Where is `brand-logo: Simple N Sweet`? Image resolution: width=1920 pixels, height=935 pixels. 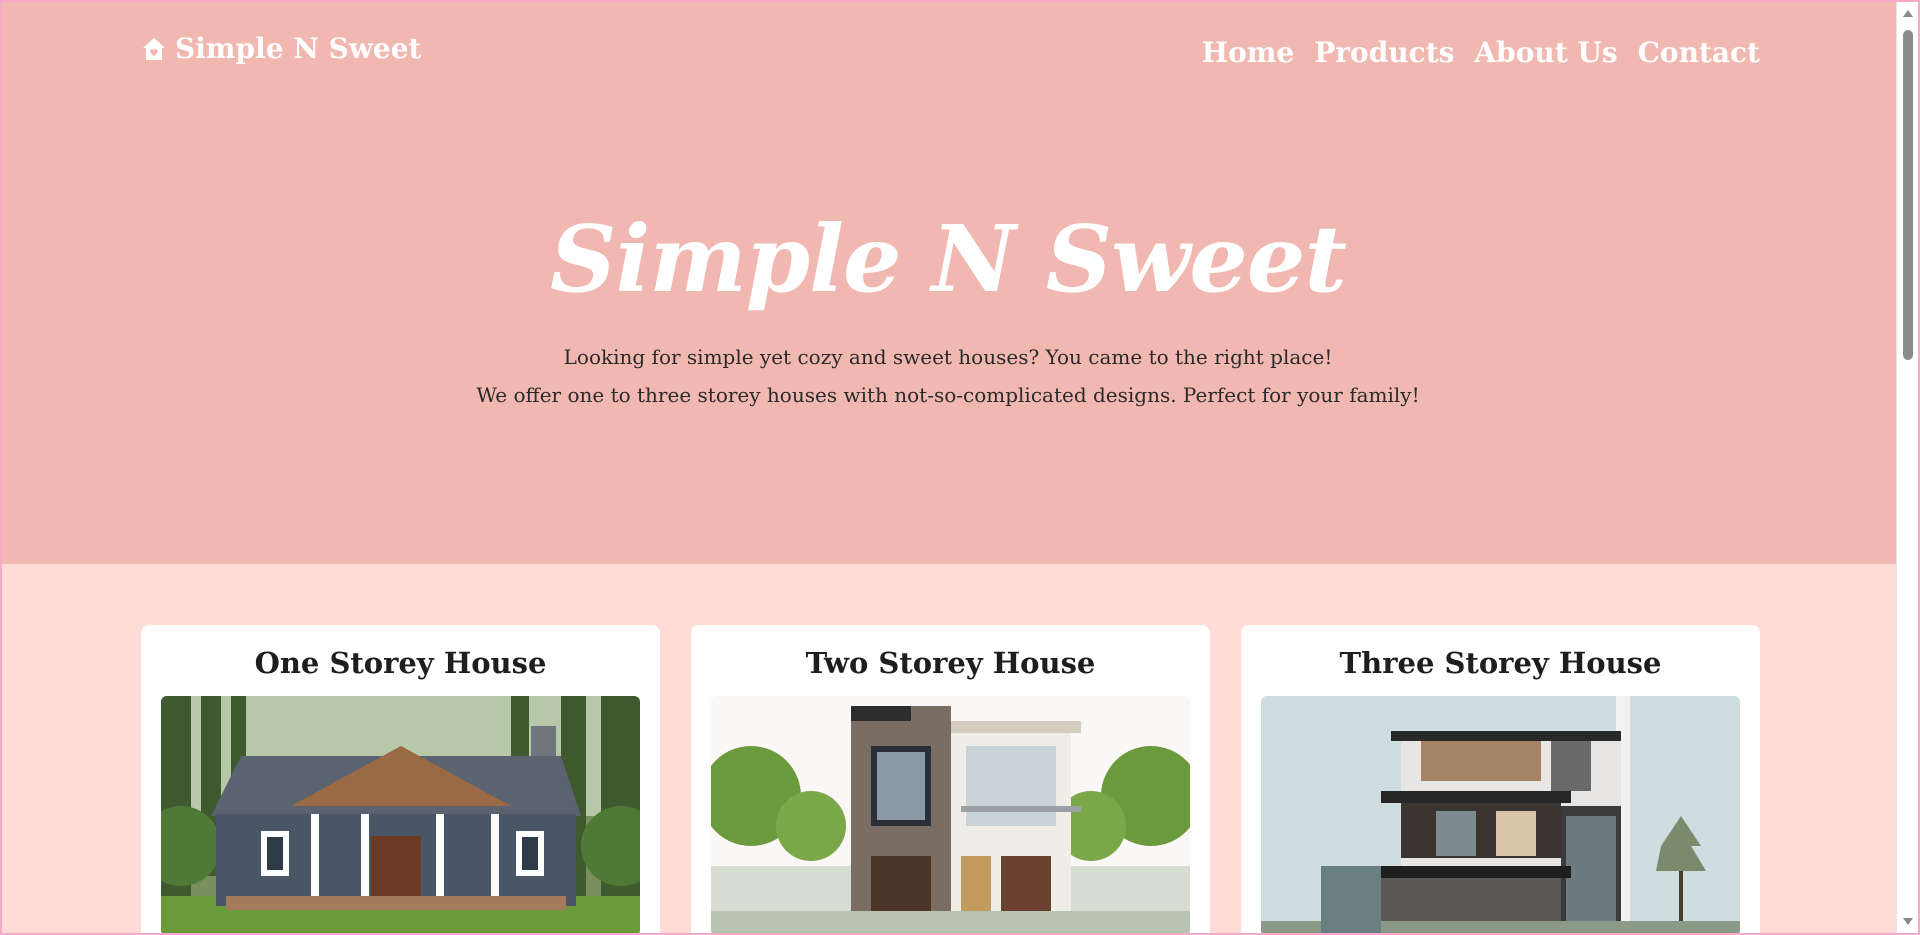
brand-logo: Simple N Sweet is located at coordinates (281, 48).